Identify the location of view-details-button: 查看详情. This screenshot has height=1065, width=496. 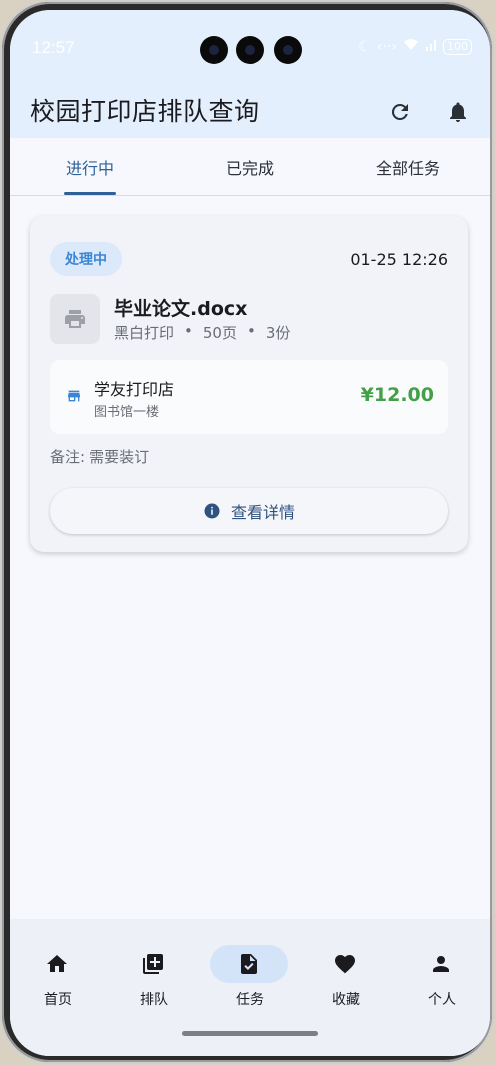
(249, 511).